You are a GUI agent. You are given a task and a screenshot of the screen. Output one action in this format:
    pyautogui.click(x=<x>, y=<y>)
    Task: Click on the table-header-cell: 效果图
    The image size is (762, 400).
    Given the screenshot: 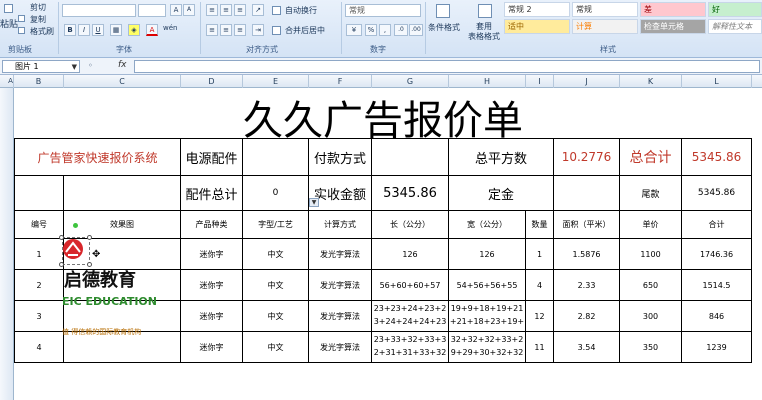 What is the action you would take?
    pyautogui.click(x=122, y=225)
    